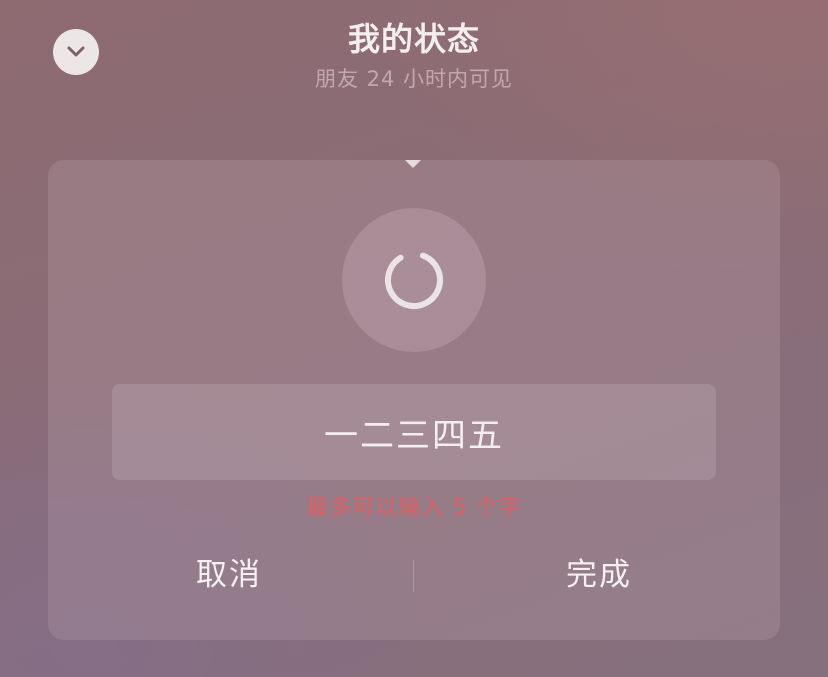  What do you see at coordinates (414, 79) in the screenshot?
I see `visibility-subtitle: 朋友 24 小时内可见` at bounding box center [414, 79].